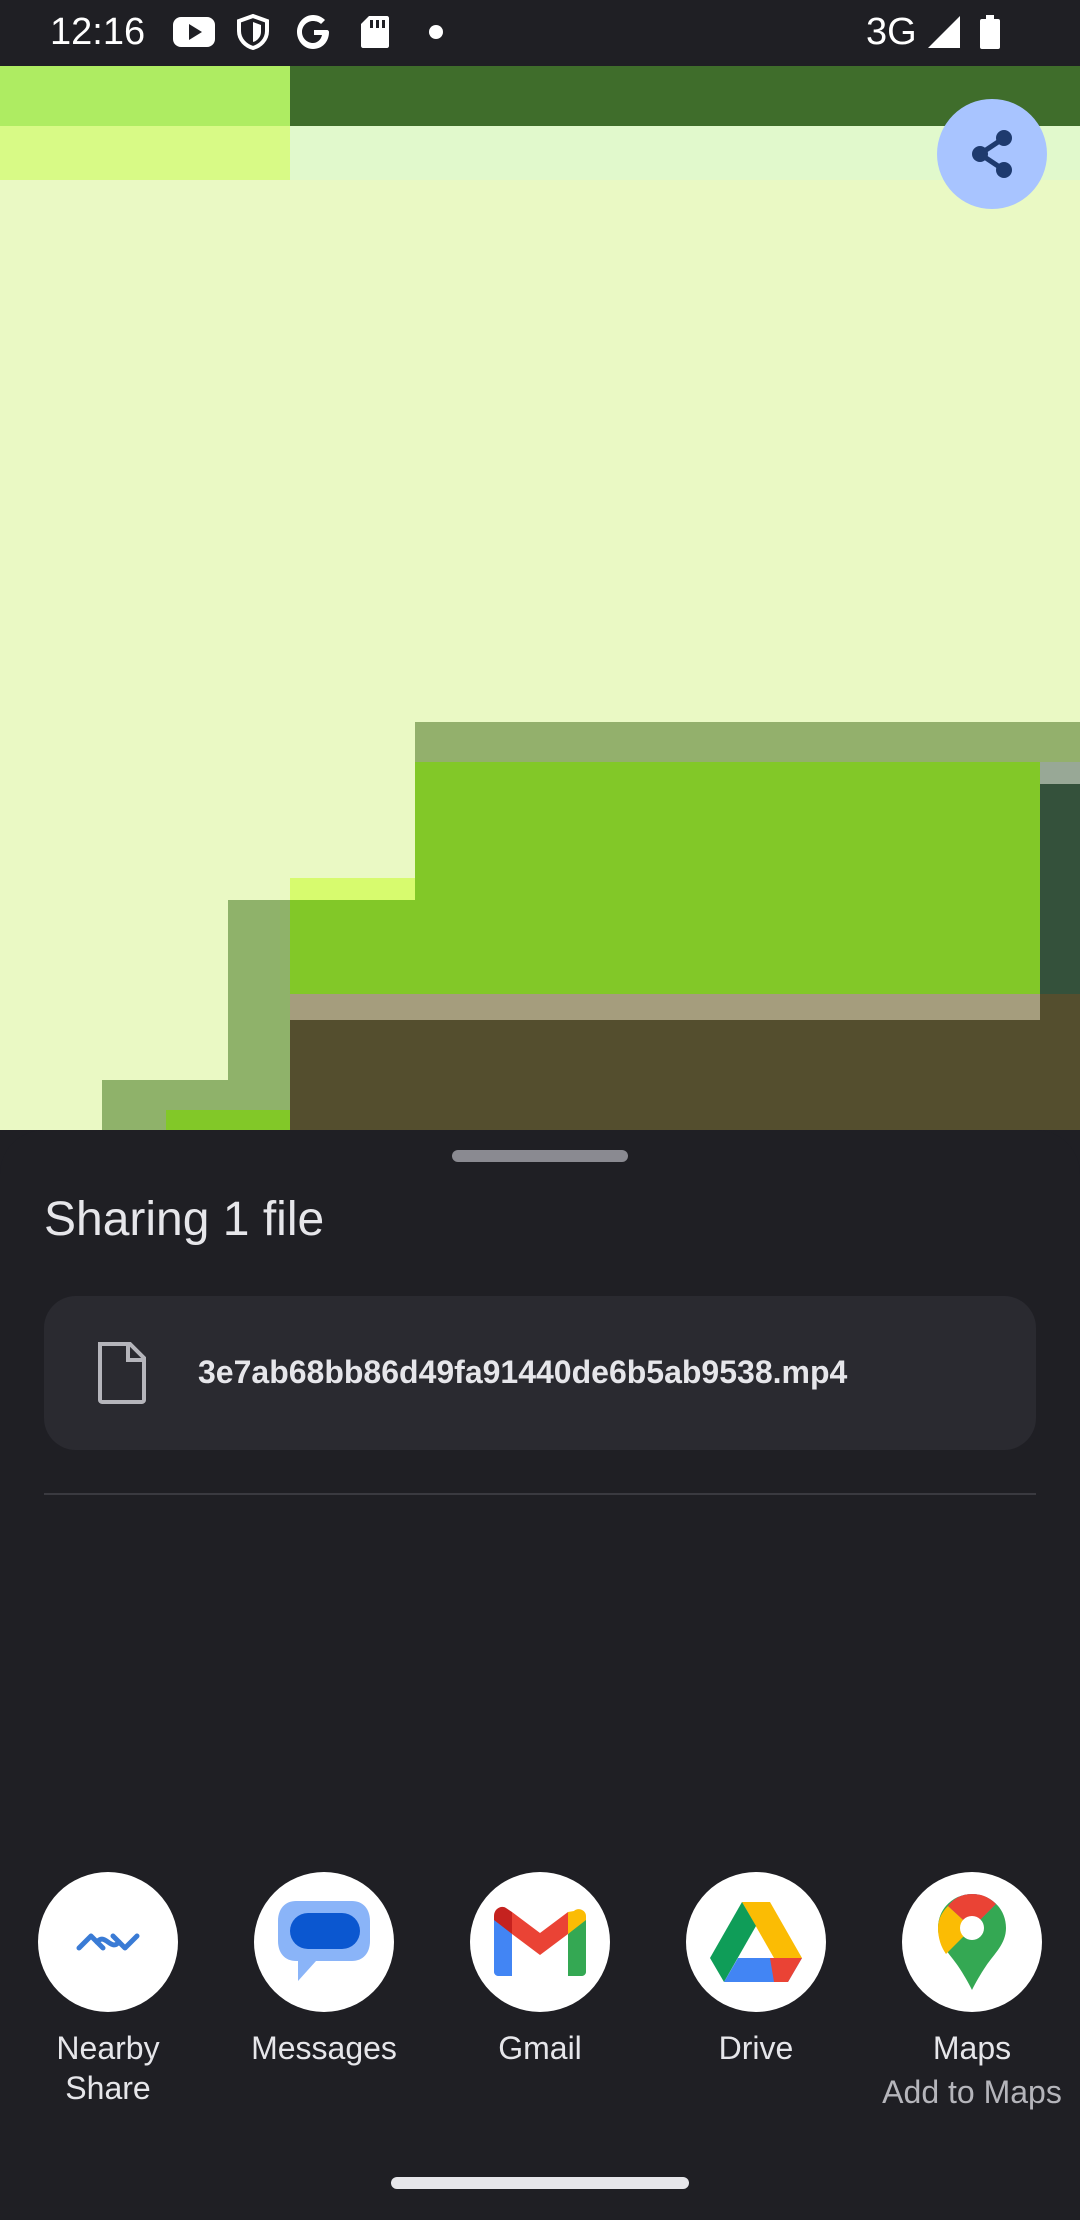 Image resolution: width=1080 pixels, height=2220 pixels. I want to click on app-label: Messages, so click(324, 2048).